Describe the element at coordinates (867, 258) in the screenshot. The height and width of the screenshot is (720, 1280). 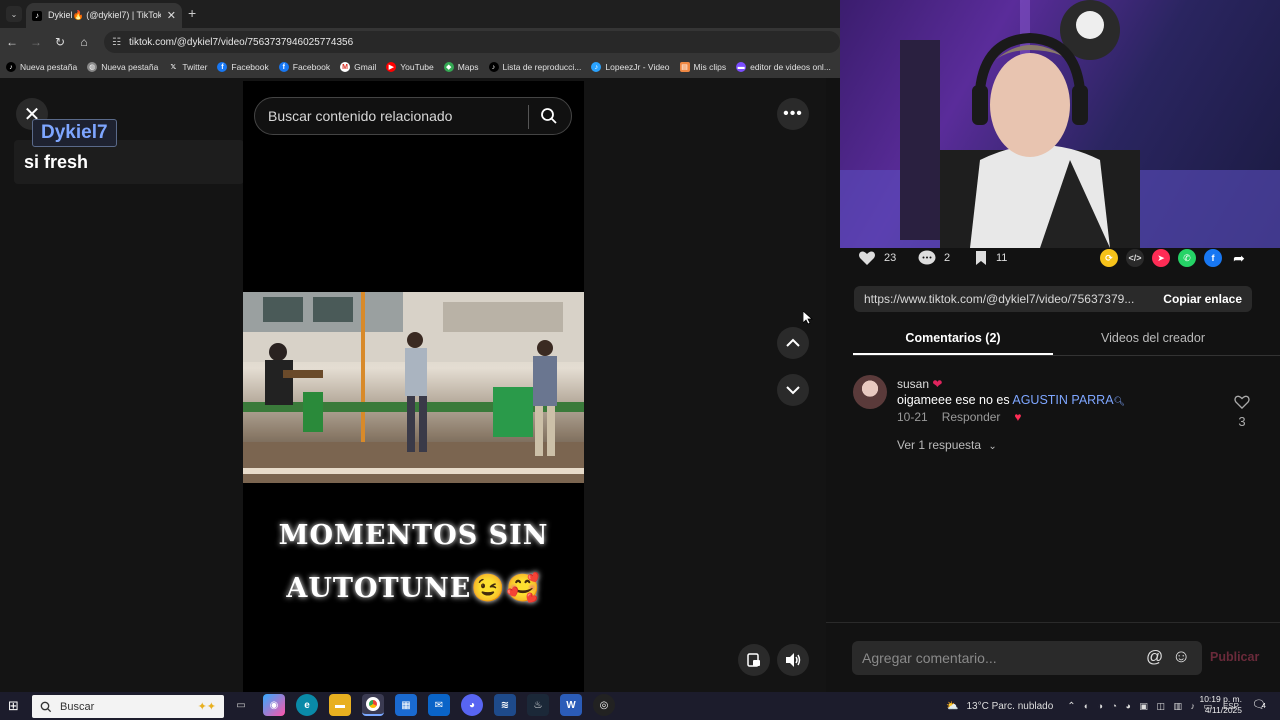
I see `heart-icon` at that location.